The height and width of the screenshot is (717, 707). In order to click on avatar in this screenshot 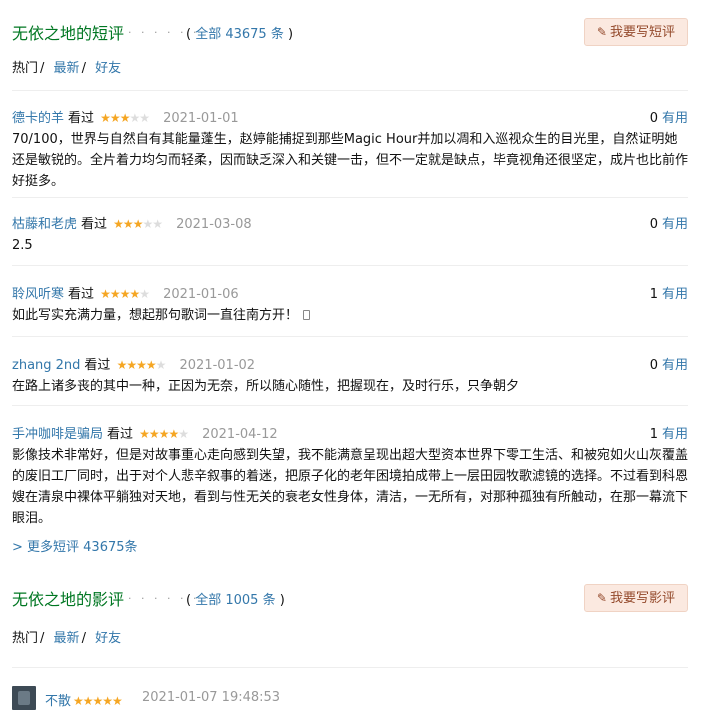, I will do `click(24, 698)`.